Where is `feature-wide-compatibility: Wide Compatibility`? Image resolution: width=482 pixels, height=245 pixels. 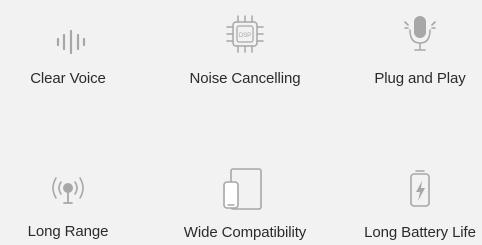
feature-wide-compatibility: Wide Compatibility is located at coordinates (245, 204).